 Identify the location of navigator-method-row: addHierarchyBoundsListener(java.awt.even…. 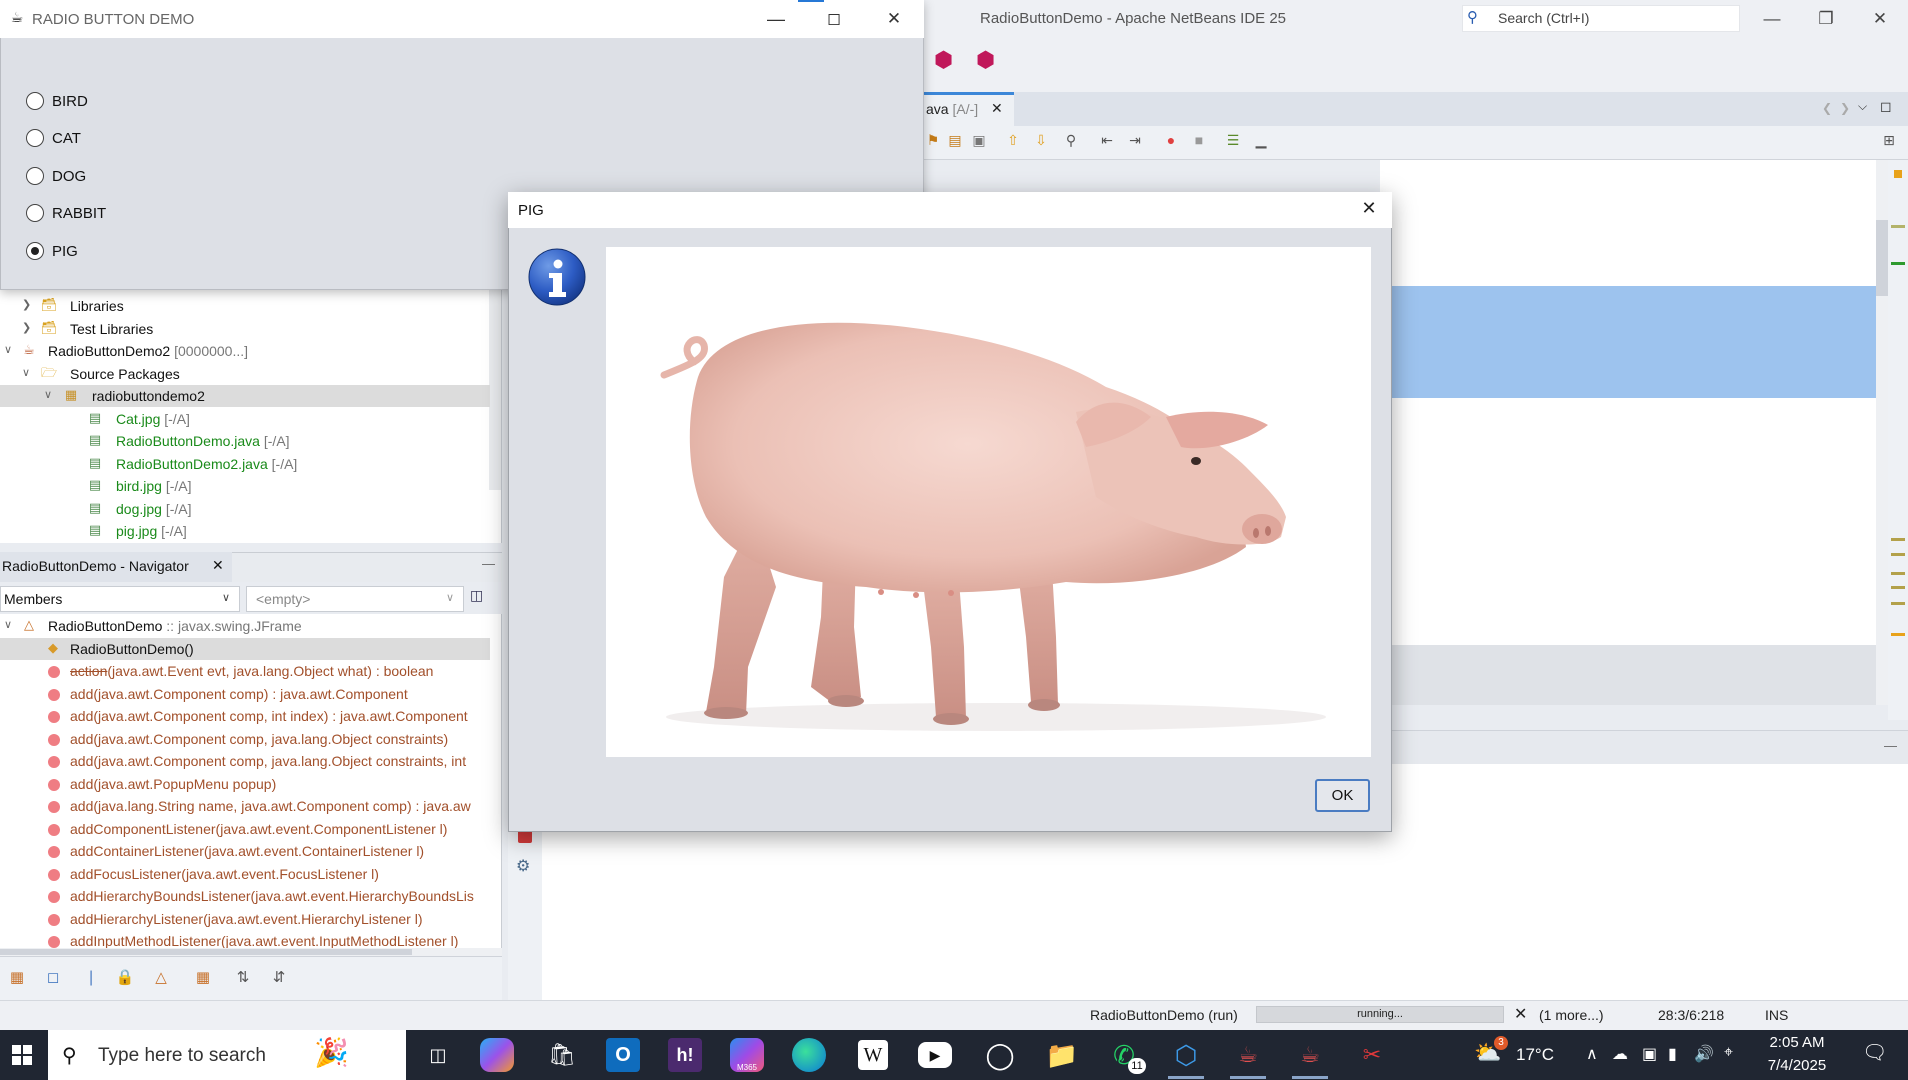
(245, 896).